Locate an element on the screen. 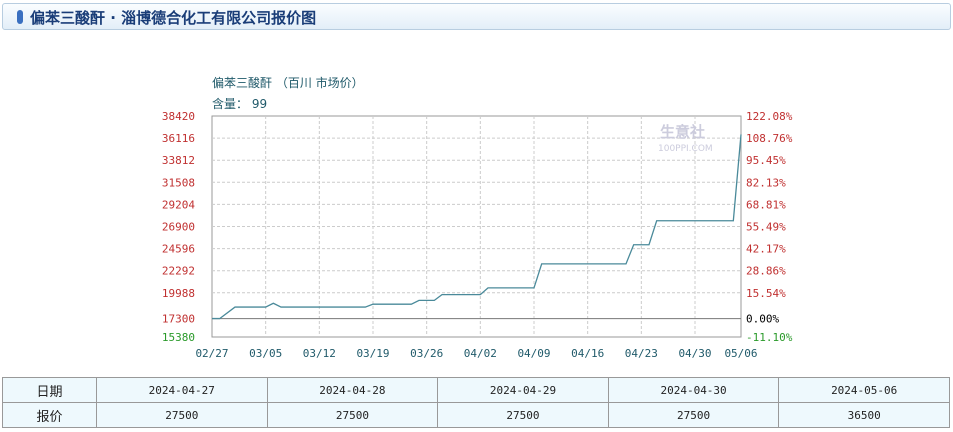 This screenshot has height=432, width=953. table-row-prices: 报价 27500 27500 27500 27500 36500 is located at coordinates (476, 415).